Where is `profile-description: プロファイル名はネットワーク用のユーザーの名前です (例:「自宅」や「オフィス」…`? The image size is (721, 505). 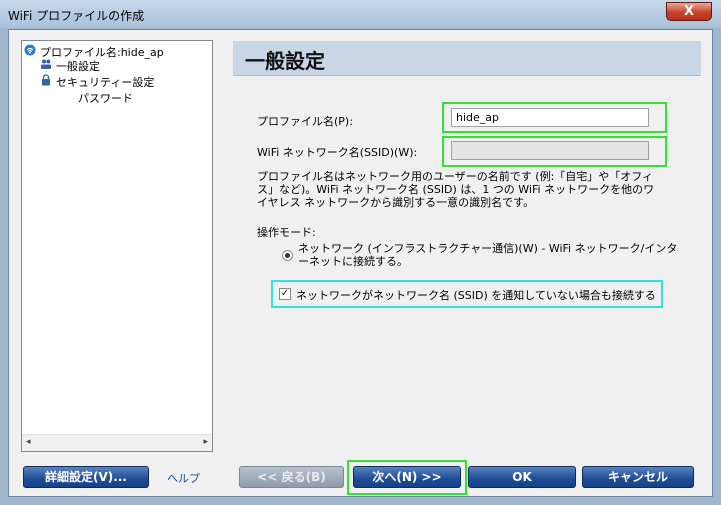
profile-description: プロファイル名はネットワーク用のユーザーの名前です (例:「自宅」や「オフィス」… is located at coordinates (456, 189).